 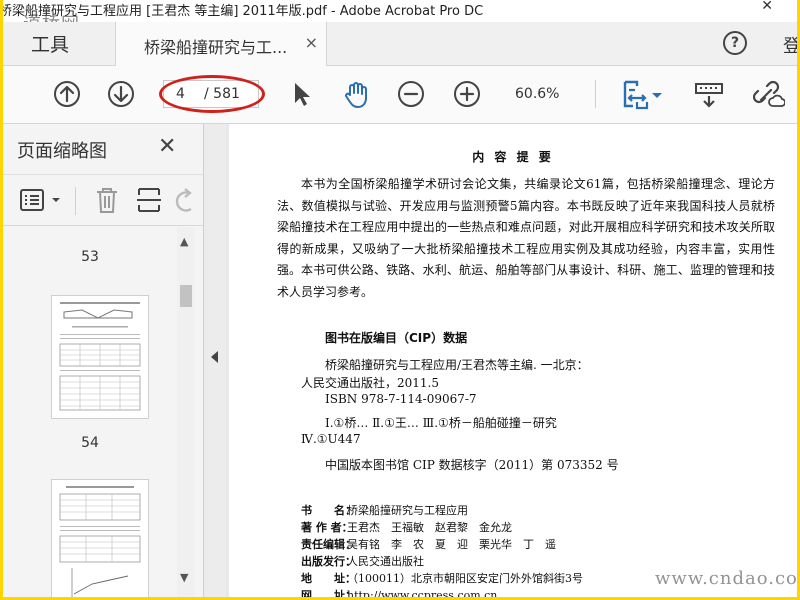 I want to click on cip-line: Ⅰ.①桥… Ⅱ.①王… Ⅲ.①桥－船舶碰撞－研究, so click(x=441, y=423).